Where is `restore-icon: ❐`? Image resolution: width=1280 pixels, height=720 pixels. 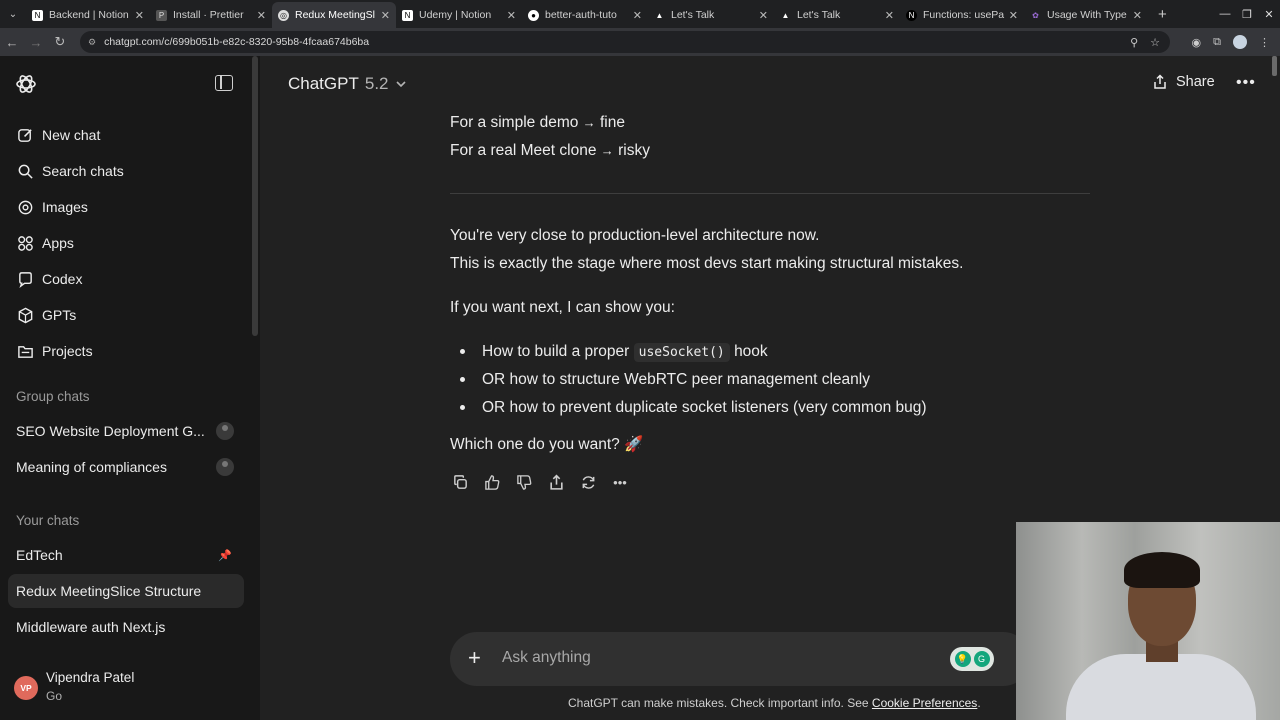 restore-icon: ❐ is located at coordinates (1247, 14).